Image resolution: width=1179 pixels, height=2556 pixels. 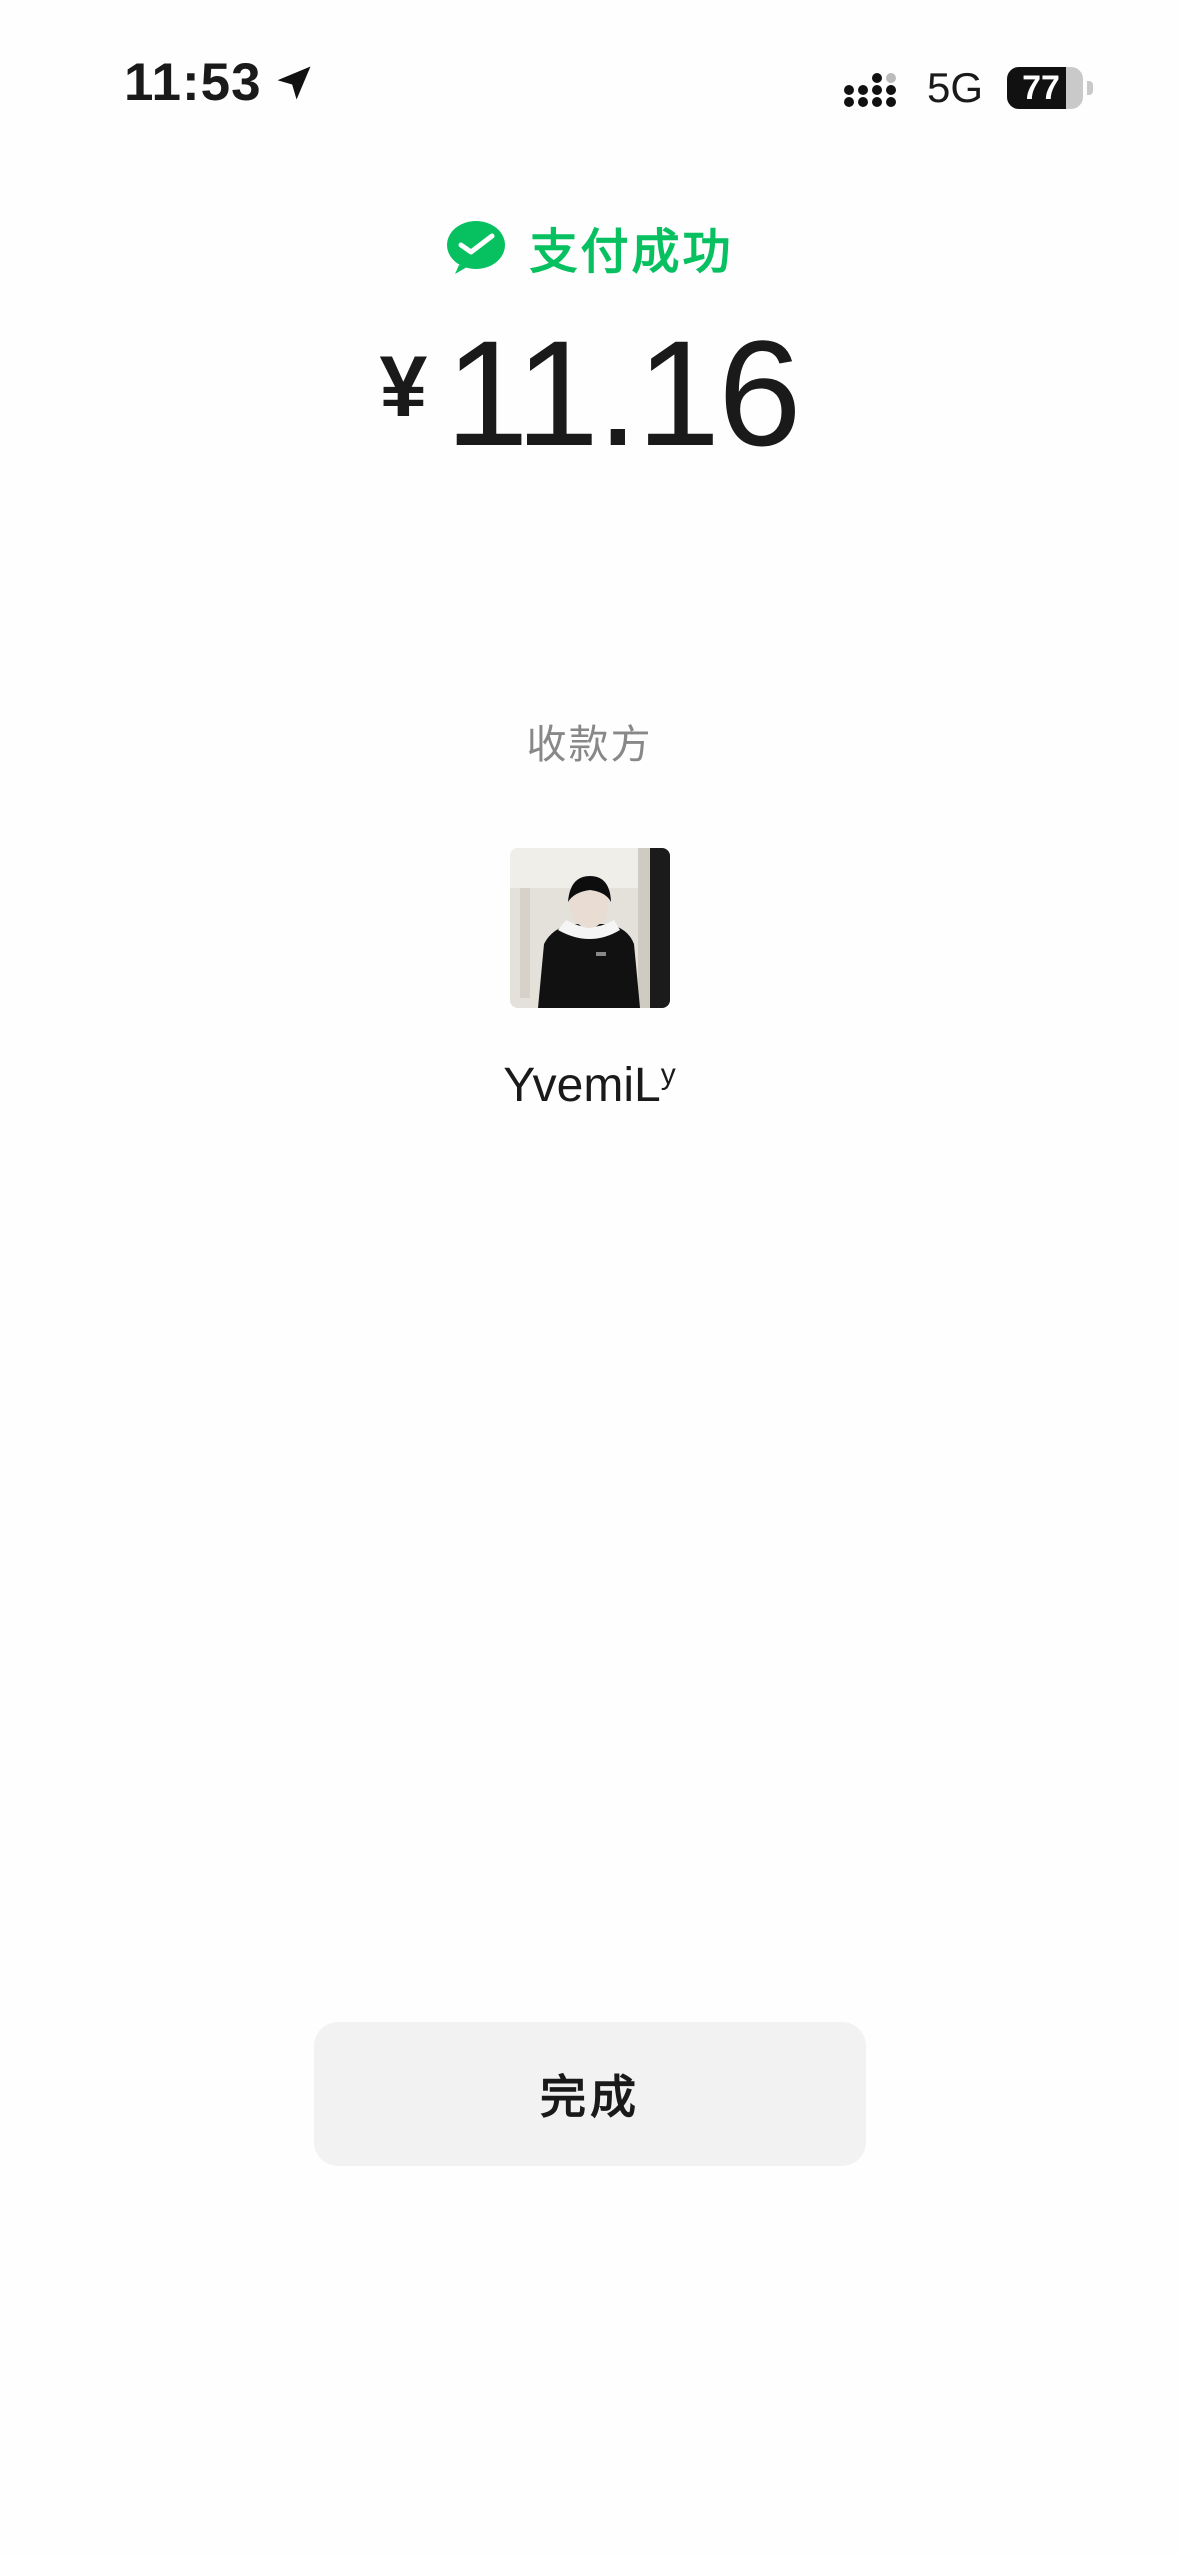 I want to click on status-bar: 11:53 5G 77, so click(x=589, y=85).